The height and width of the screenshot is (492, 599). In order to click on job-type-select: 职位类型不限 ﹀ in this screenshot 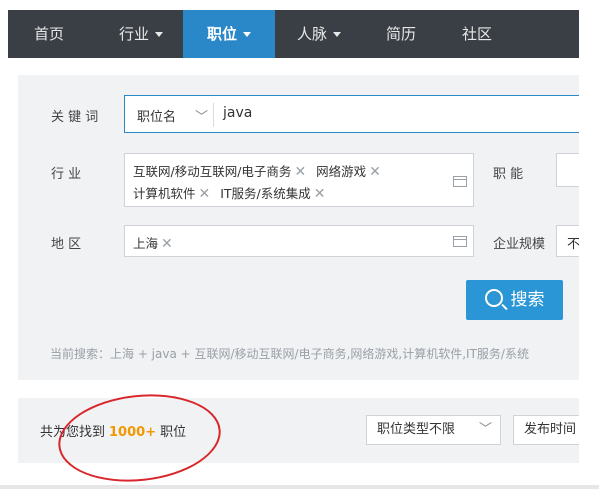, I will do `click(433, 430)`.